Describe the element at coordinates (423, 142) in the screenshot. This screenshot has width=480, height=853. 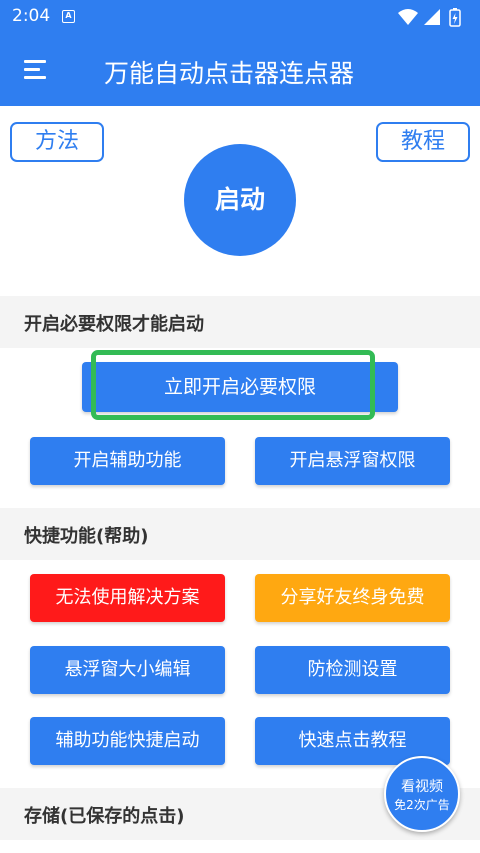
I see `tutorial-button: 教程` at that location.